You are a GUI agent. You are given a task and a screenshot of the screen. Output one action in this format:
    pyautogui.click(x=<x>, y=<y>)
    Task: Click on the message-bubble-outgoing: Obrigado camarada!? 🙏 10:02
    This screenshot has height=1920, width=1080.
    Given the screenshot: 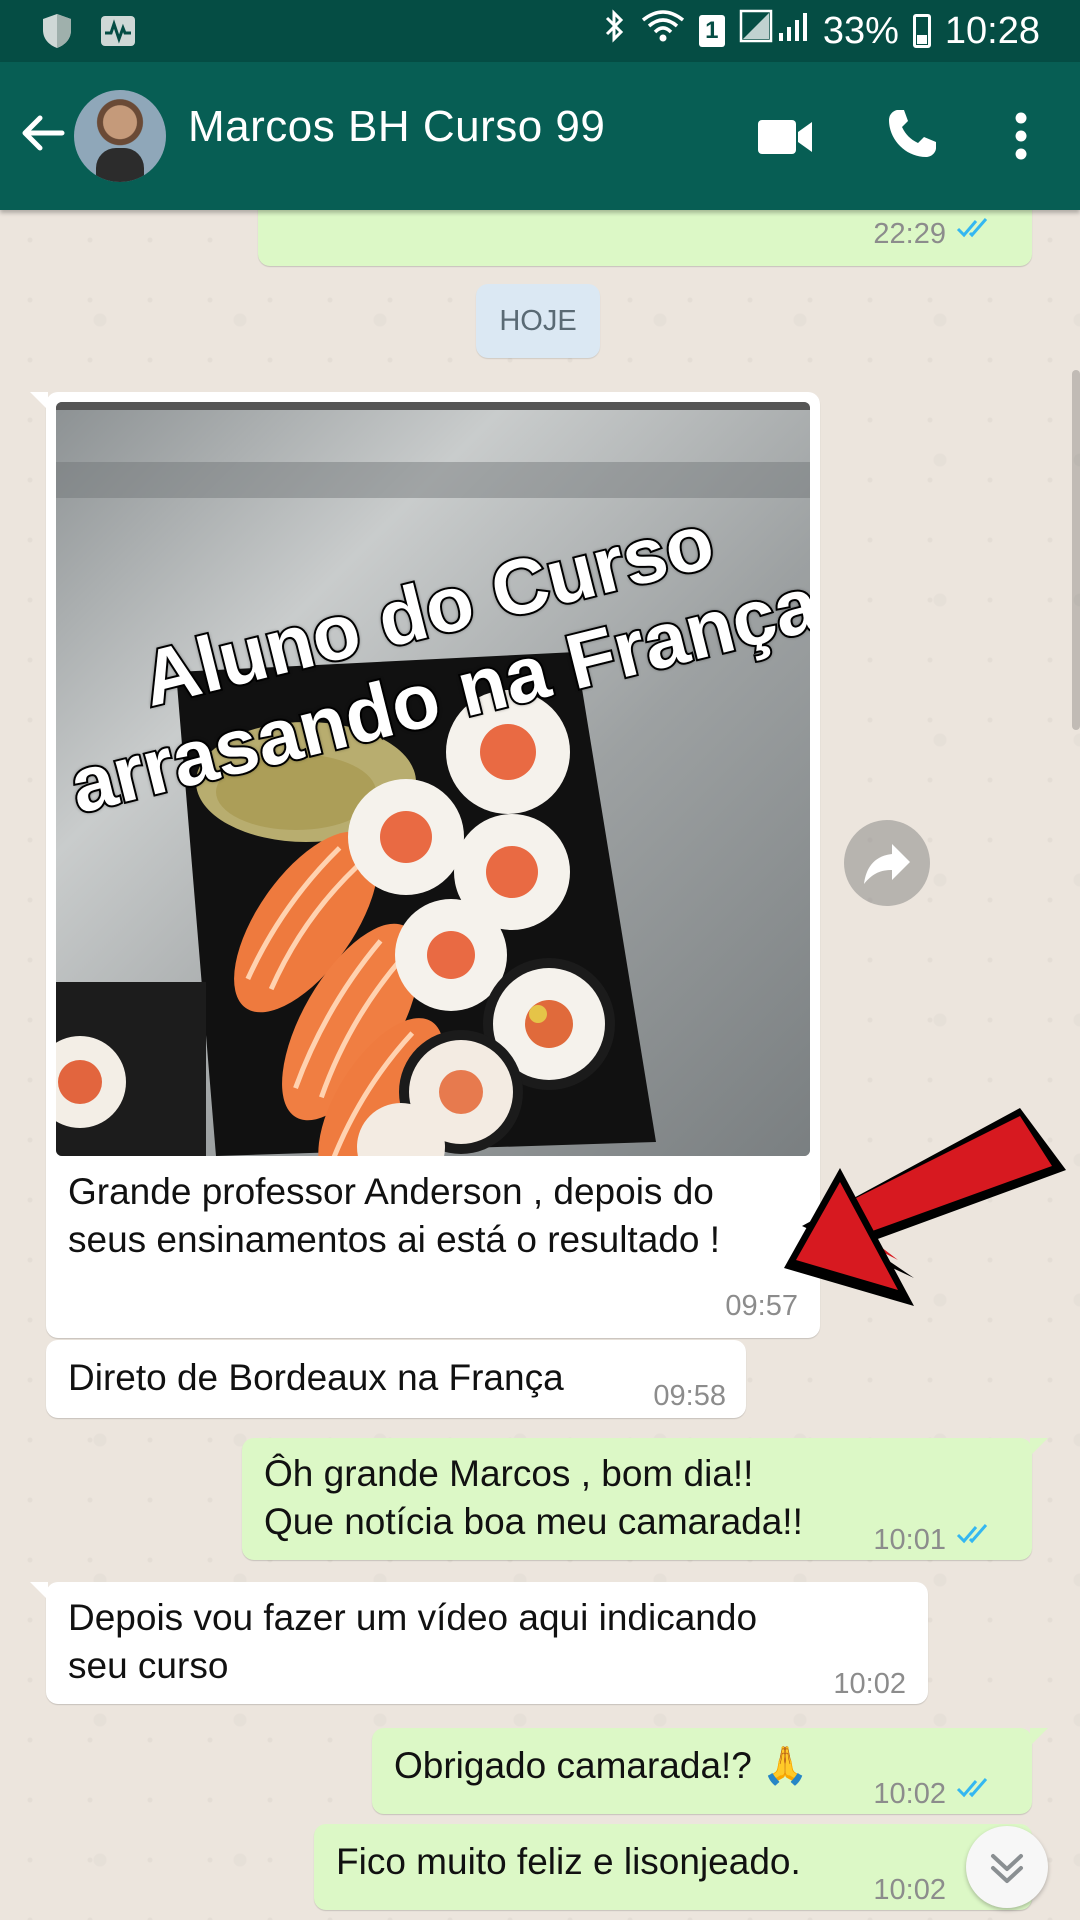 What is the action you would take?
    pyautogui.click(x=710, y=1771)
    